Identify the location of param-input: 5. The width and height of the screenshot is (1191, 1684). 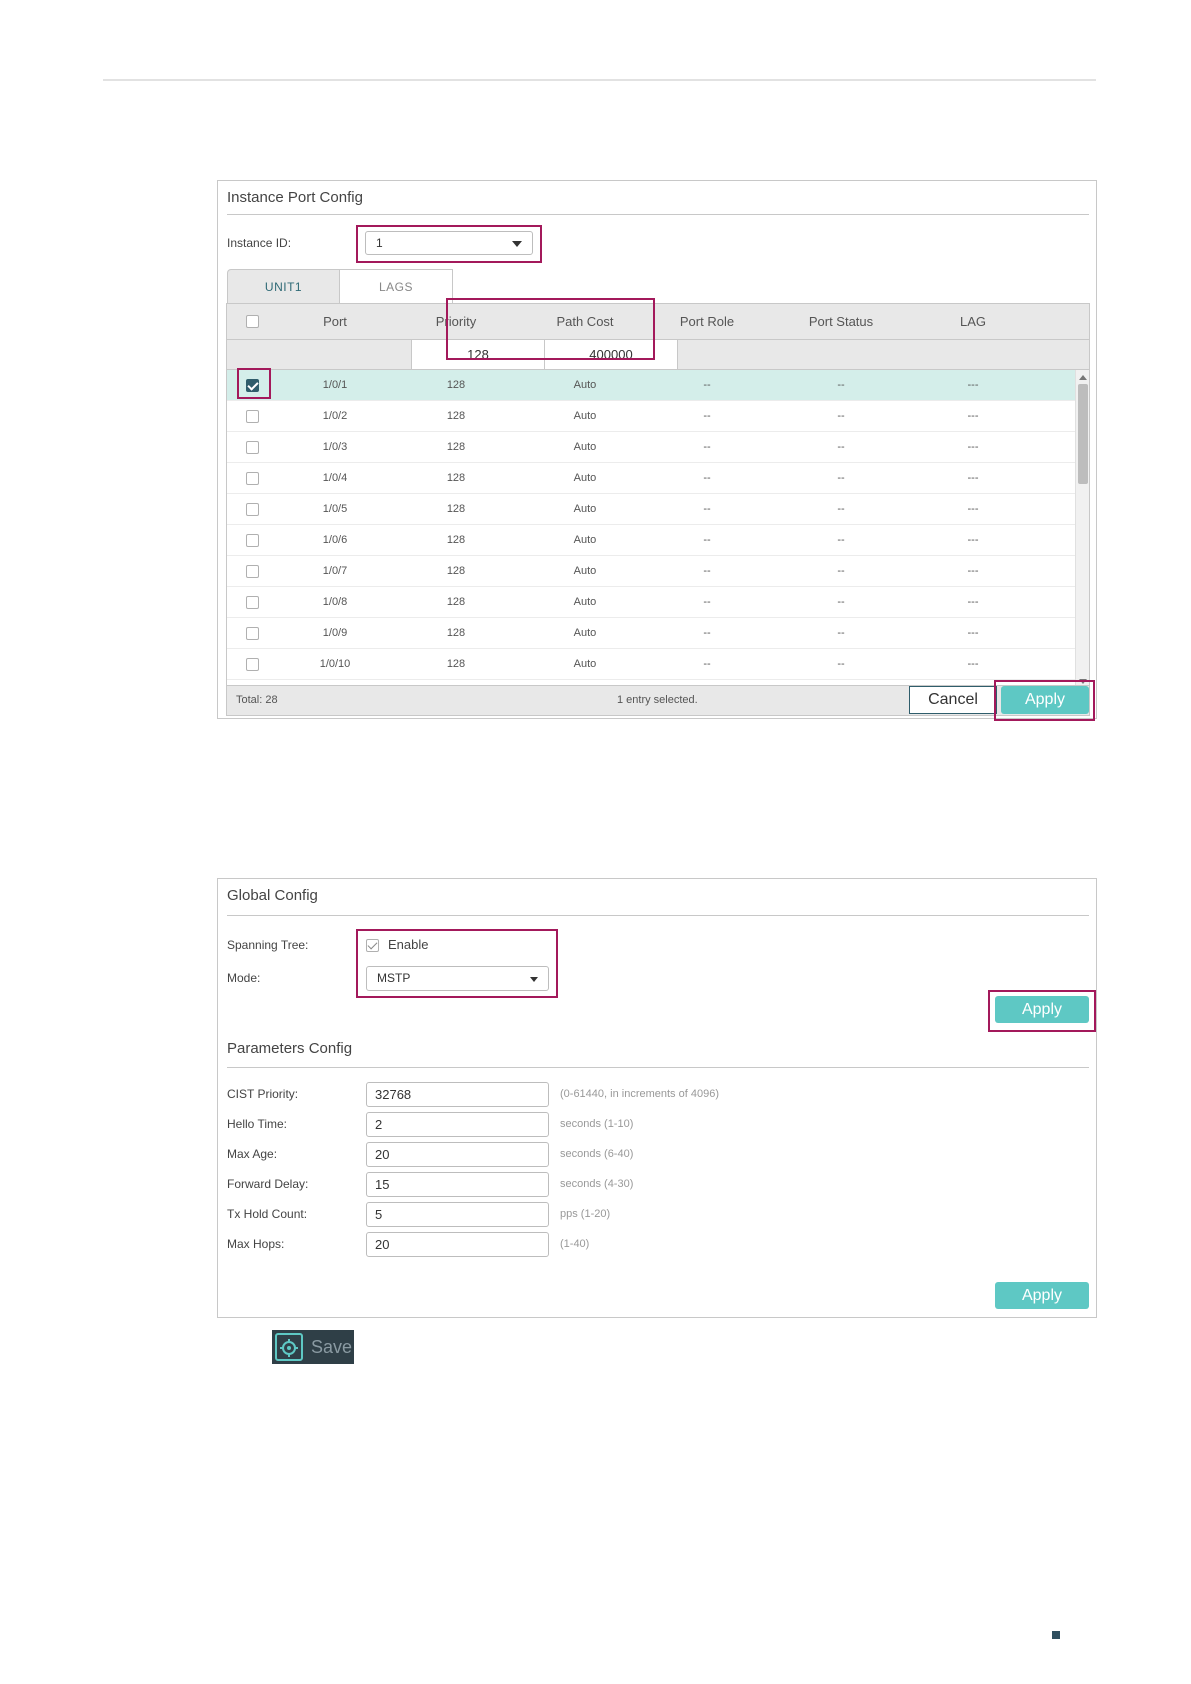
(457, 1214).